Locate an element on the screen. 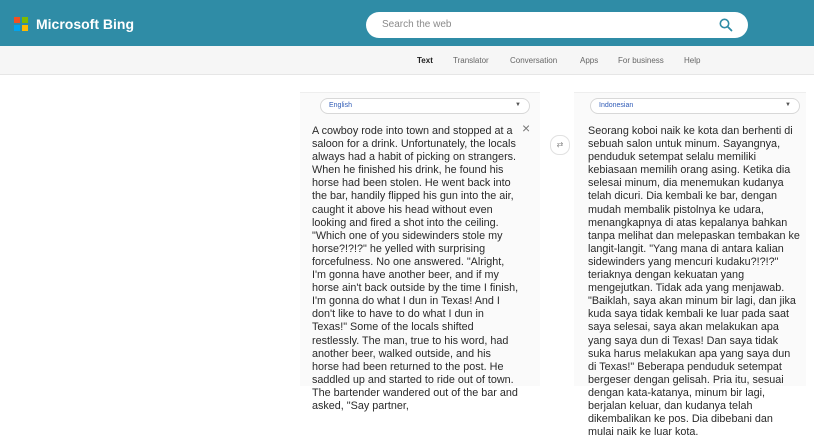 Image resolution: width=814 pixels, height=439 pixels. tab-apps: Apps is located at coordinates (589, 60).